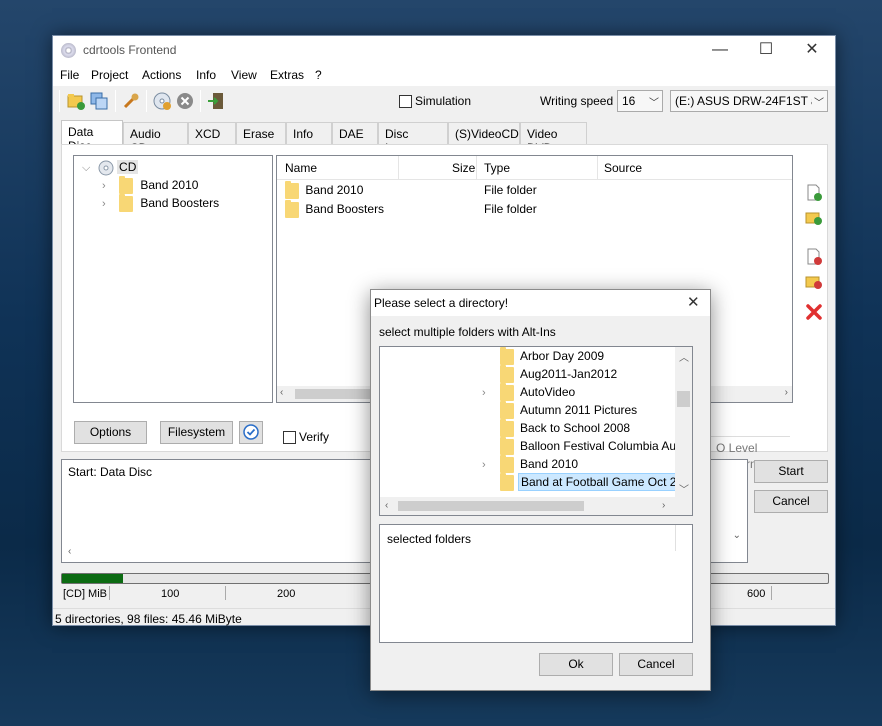 The image size is (882, 726). Describe the element at coordinates (86, 168) in the screenshot. I see `chevron-down-icon: ⌵` at that location.